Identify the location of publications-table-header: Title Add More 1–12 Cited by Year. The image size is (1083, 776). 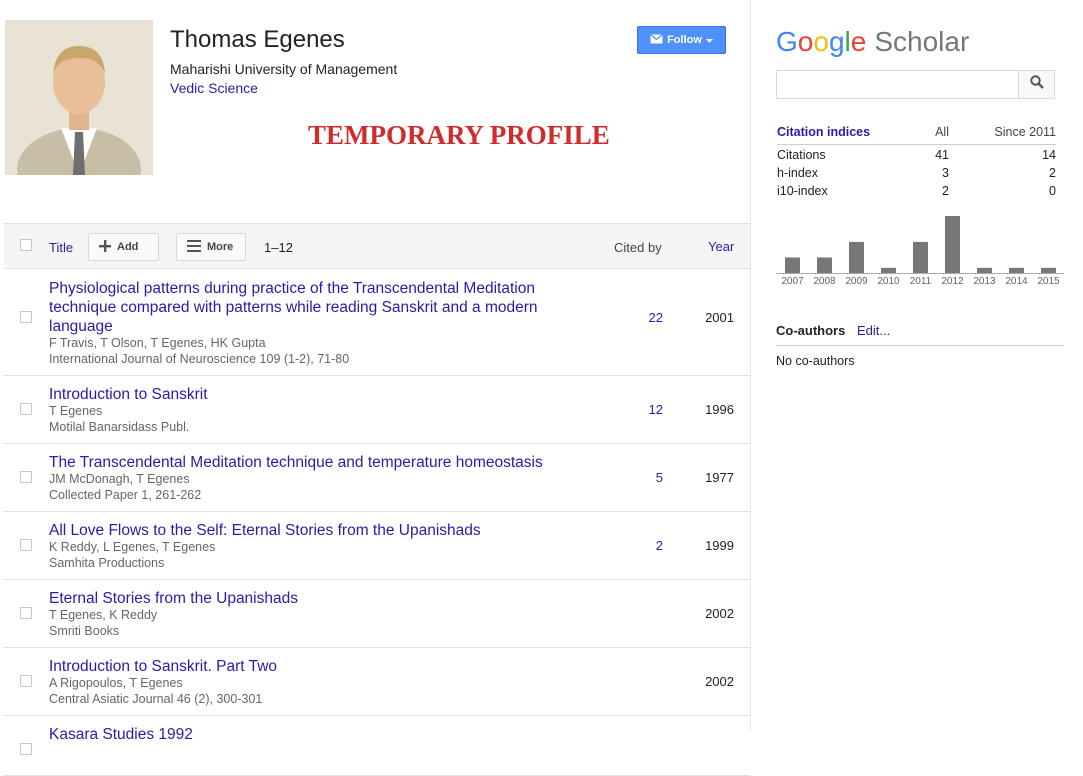
(377, 246).